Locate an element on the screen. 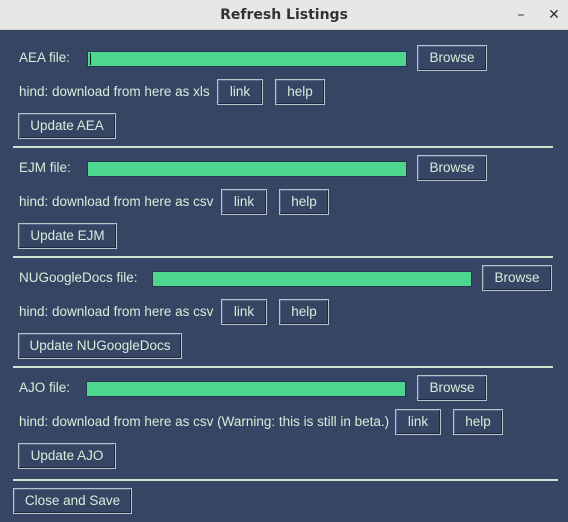  update-ajo-button: Update AJO is located at coordinates (67, 456).